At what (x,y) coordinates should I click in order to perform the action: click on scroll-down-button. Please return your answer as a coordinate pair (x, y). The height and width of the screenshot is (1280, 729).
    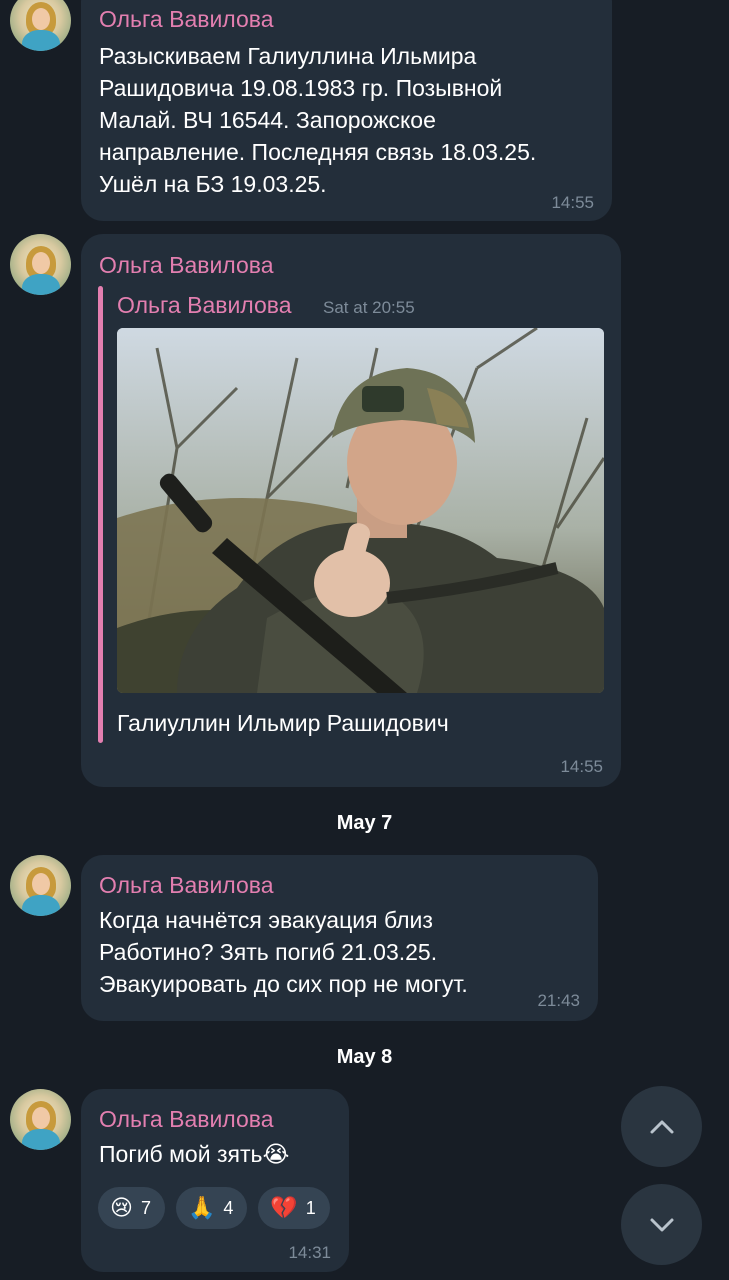
    Looking at the image, I should click on (661, 1224).